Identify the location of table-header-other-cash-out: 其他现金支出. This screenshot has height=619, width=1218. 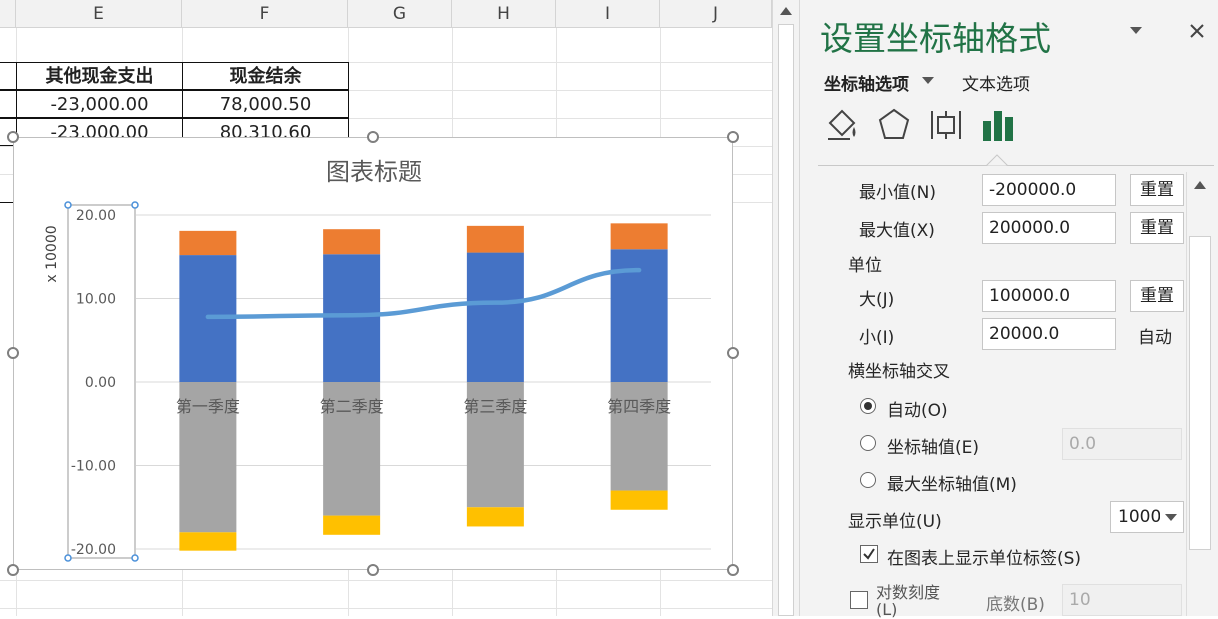
(99, 76).